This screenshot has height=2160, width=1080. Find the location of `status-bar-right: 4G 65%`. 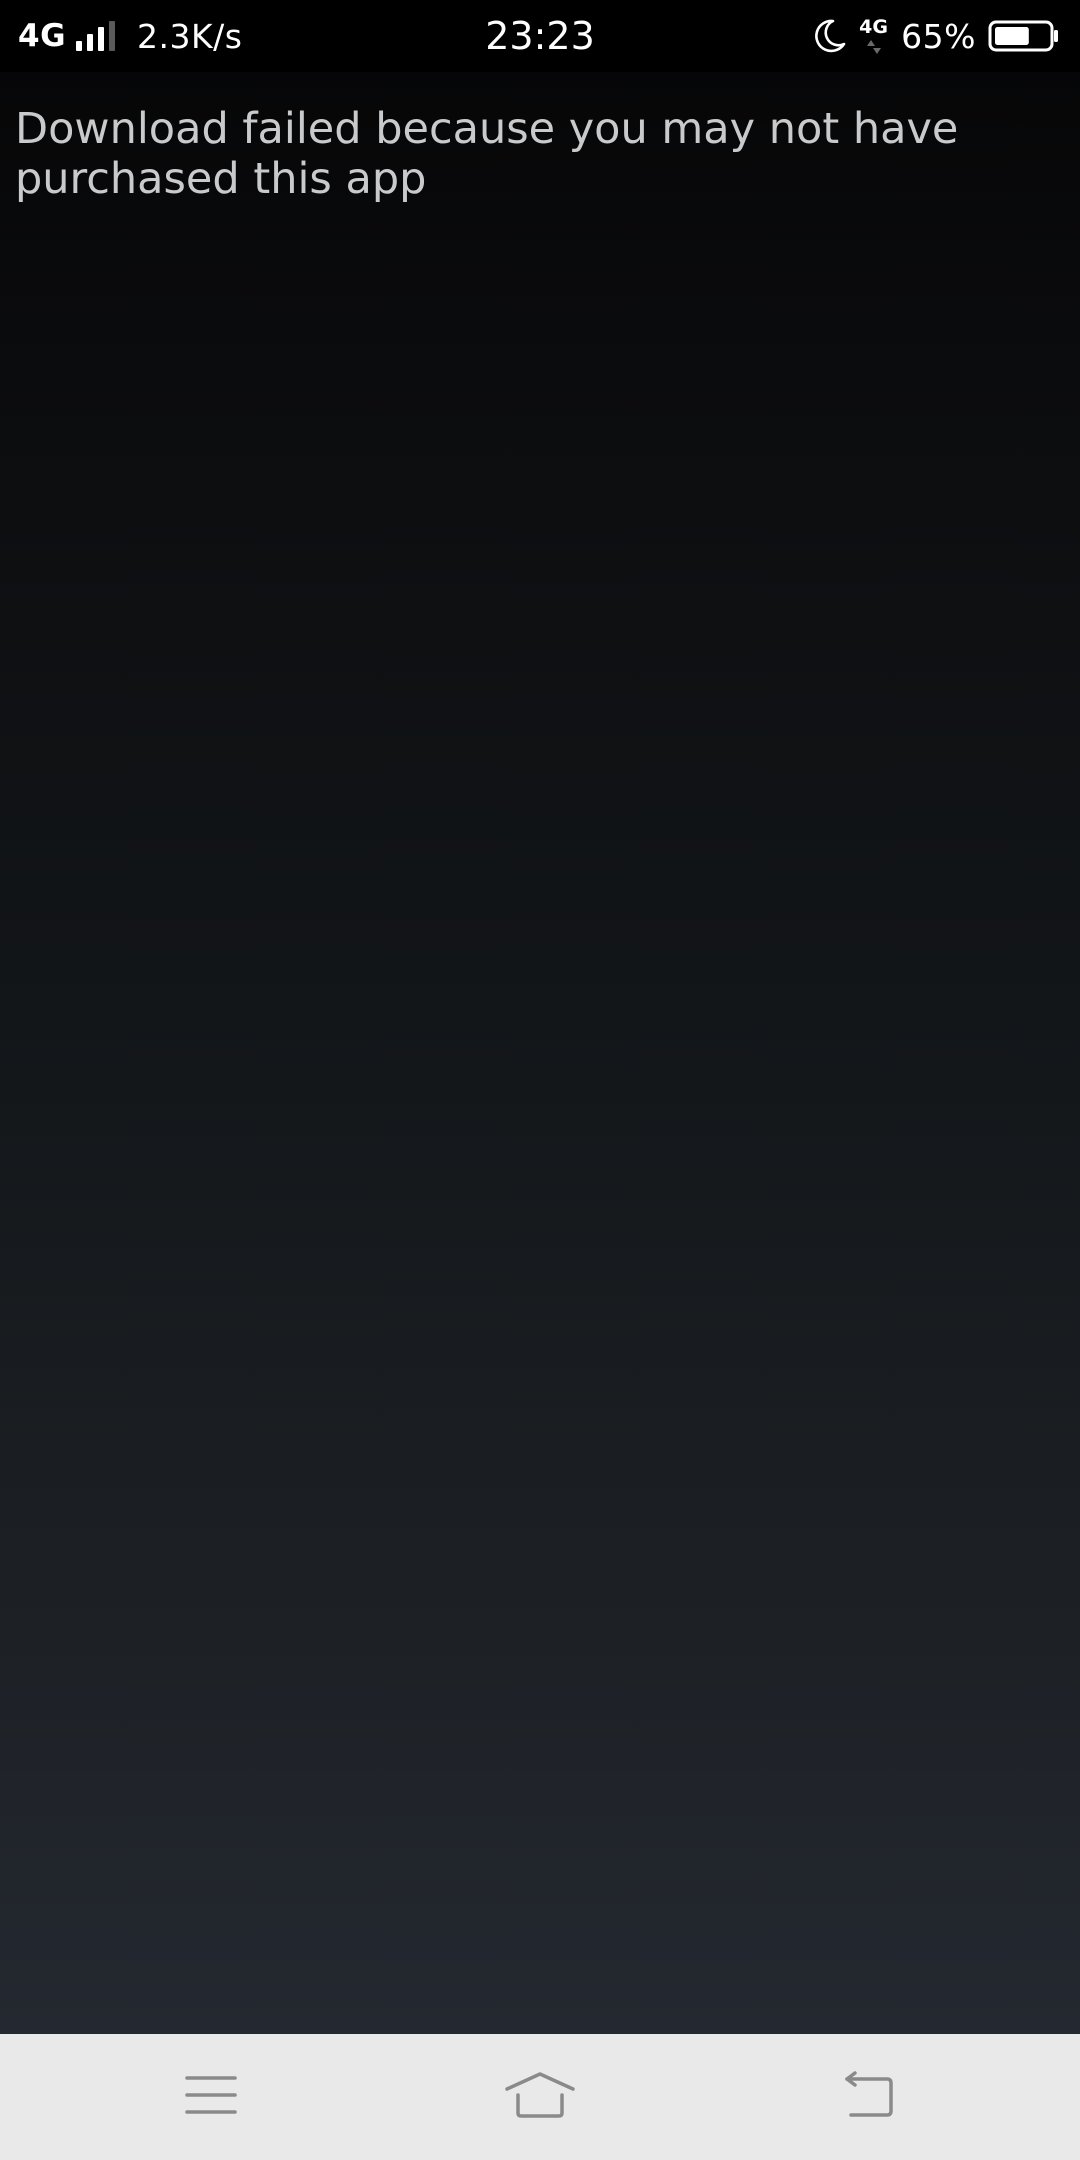

status-bar-right: 4G 65% is located at coordinates (936, 36).